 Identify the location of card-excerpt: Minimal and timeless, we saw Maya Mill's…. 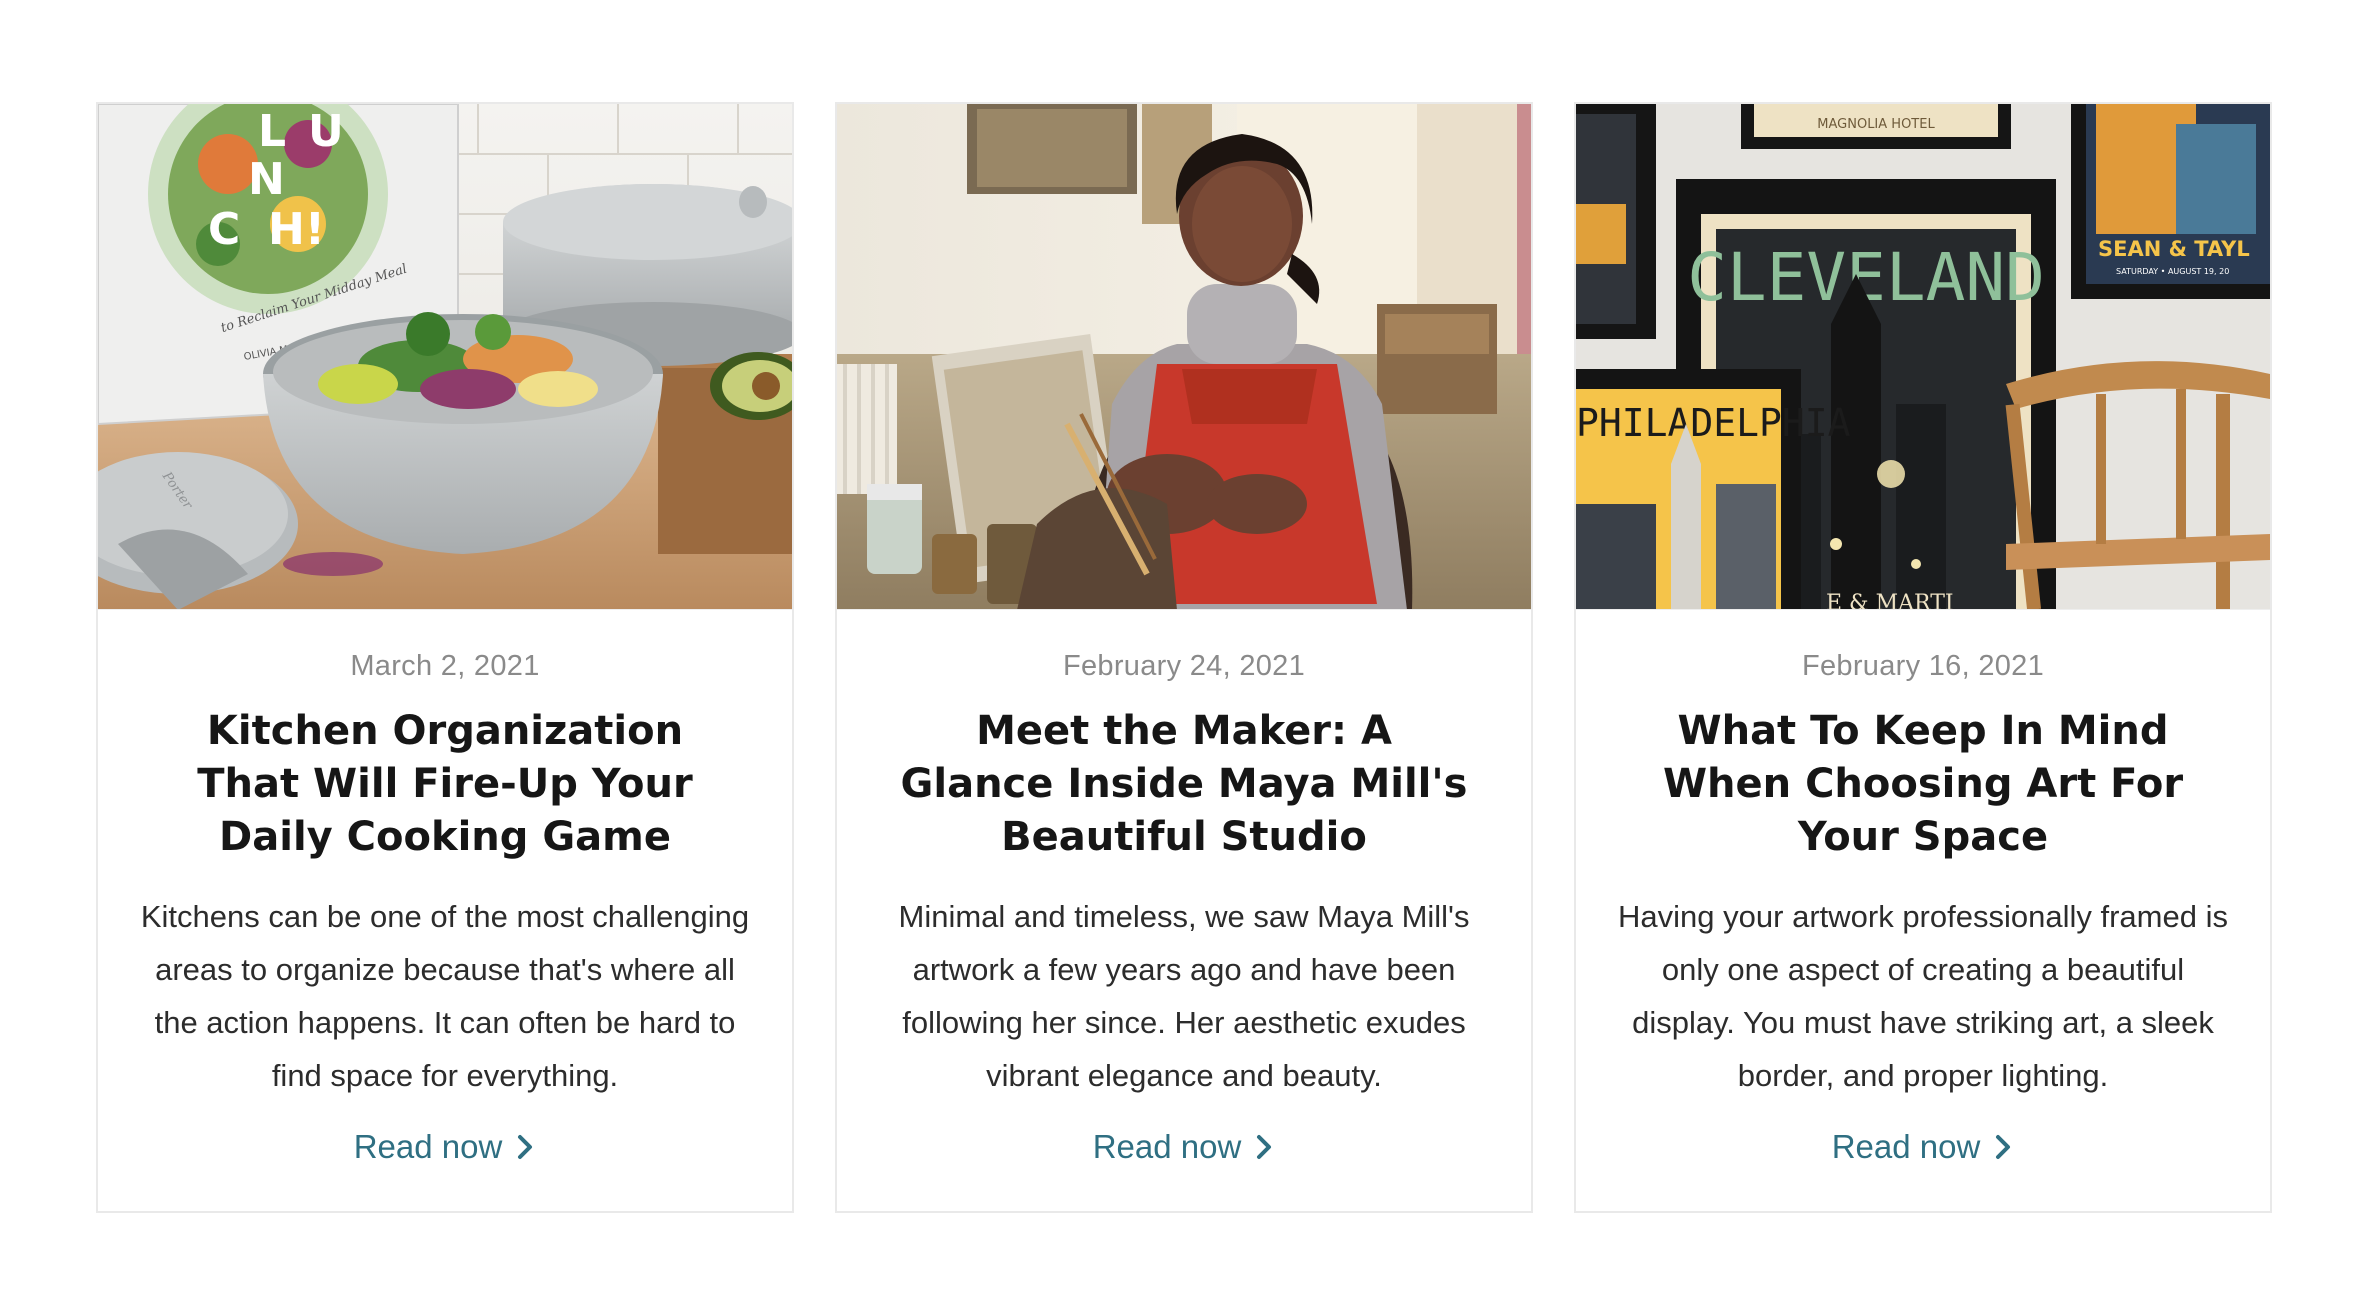
(1184, 996).